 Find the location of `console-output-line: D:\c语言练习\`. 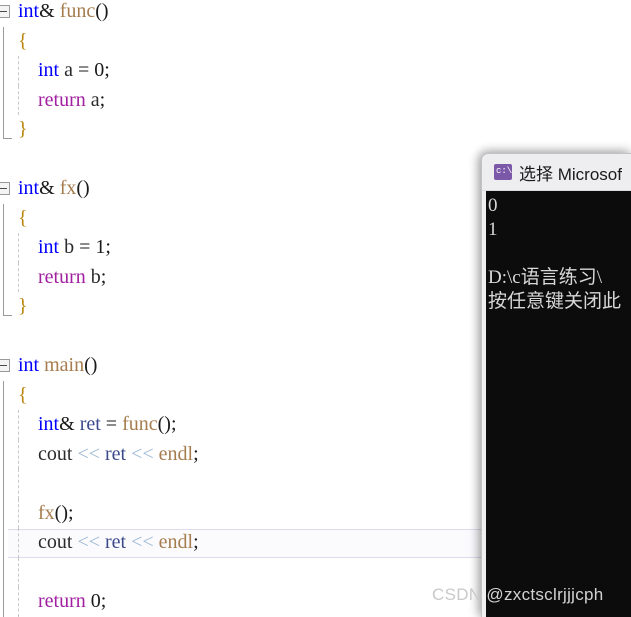

console-output-line: D:\c语言练习\ is located at coordinates (545, 277).